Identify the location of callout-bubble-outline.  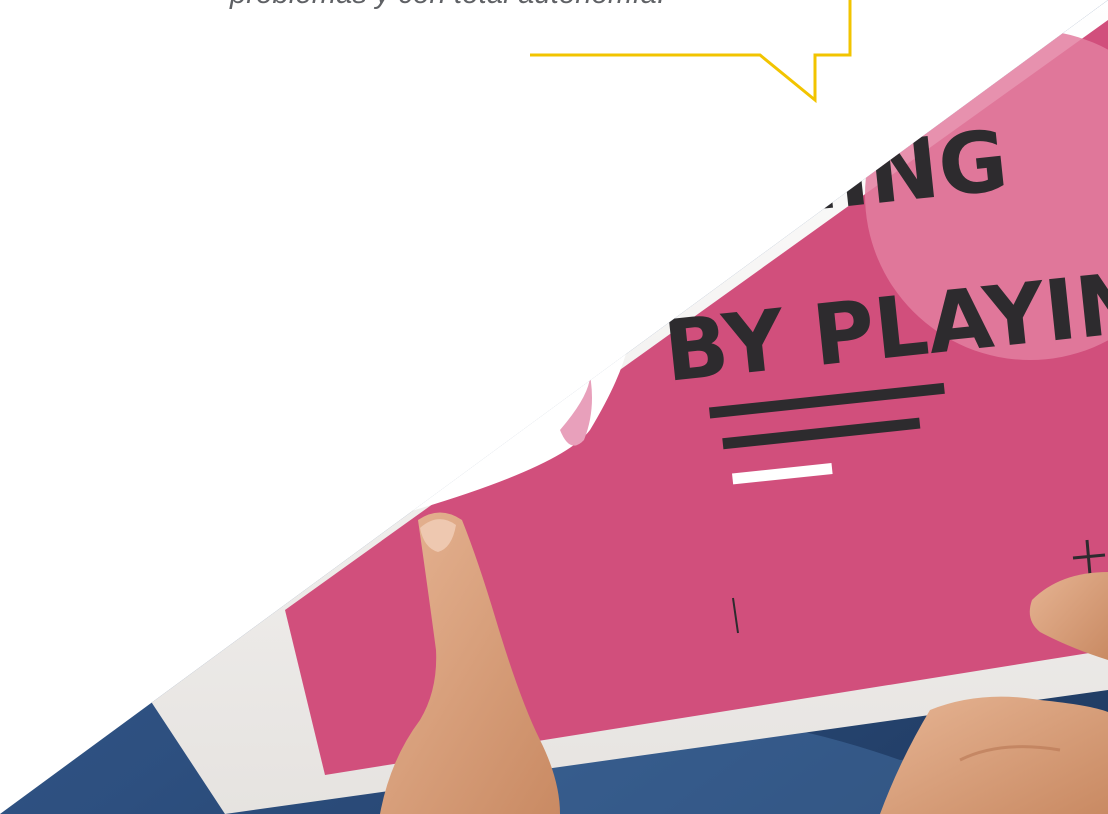
(691, 52).